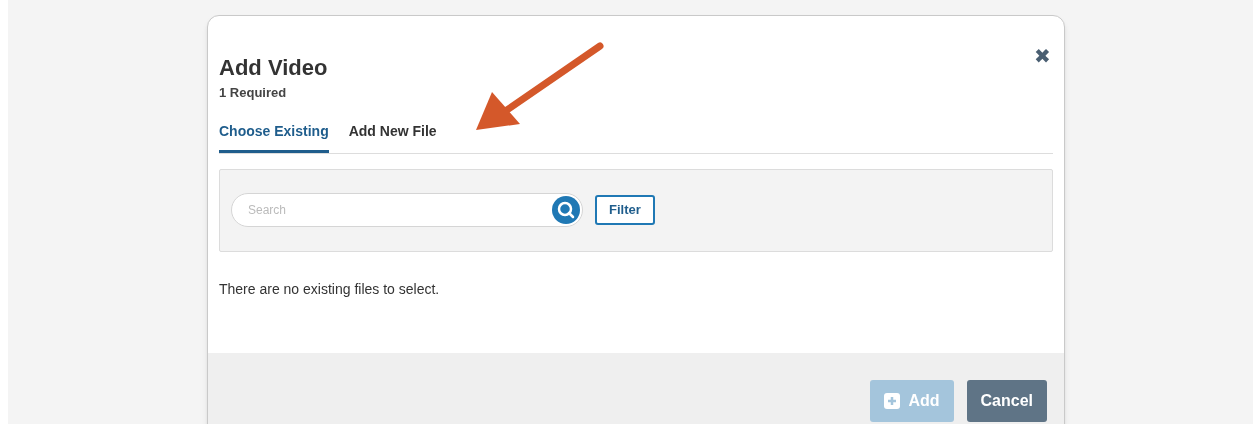 The width and height of the screenshot is (1253, 424). Describe the element at coordinates (253, 93) in the screenshot. I see `dialog-subtitle: 1 Required` at that location.